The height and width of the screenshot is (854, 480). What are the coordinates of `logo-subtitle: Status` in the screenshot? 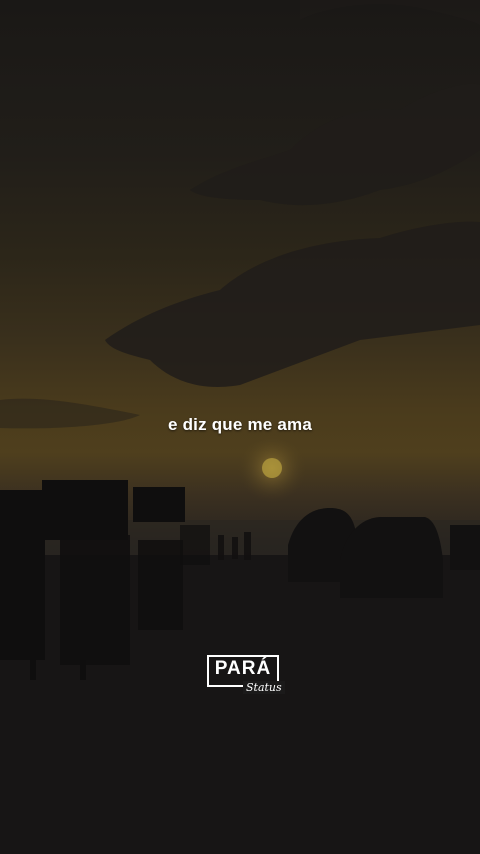 It's located at (264, 687).